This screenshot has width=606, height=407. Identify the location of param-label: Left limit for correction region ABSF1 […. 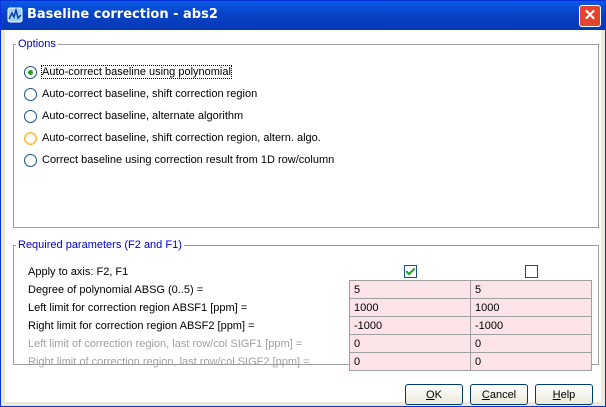
(138, 307).